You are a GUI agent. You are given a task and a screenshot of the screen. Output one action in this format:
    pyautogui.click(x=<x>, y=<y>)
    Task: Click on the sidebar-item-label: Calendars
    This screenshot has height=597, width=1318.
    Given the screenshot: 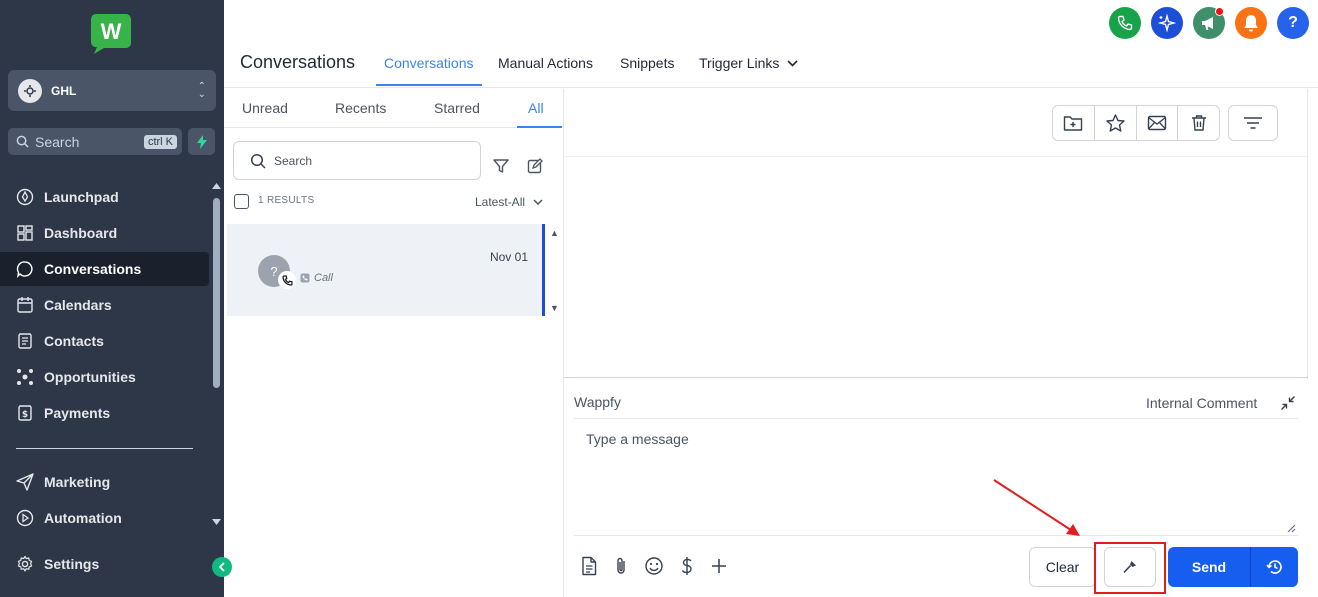 What is the action you would take?
    pyautogui.click(x=78, y=305)
    